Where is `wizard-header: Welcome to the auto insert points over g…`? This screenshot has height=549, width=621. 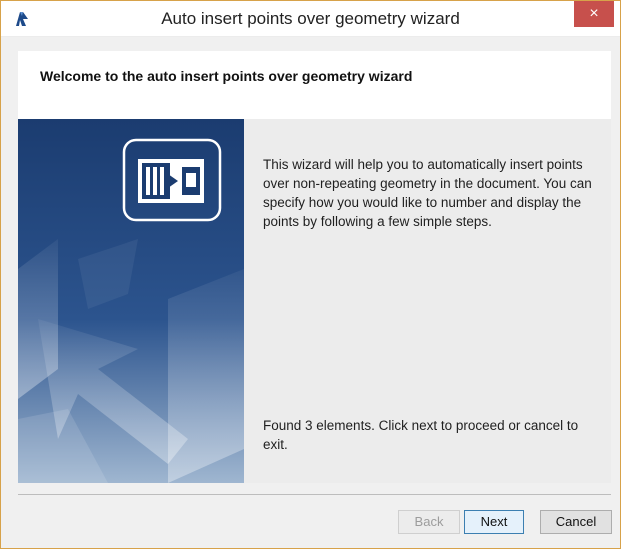 wizard-header: Welcome to the auto insert points over g… is located at coordinates (314, 85).